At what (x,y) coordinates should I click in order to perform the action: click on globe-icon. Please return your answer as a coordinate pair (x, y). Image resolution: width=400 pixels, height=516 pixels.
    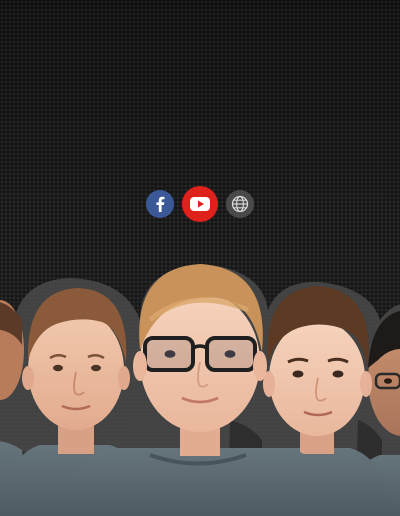
    Looking at the image, I should click on (240, 204).